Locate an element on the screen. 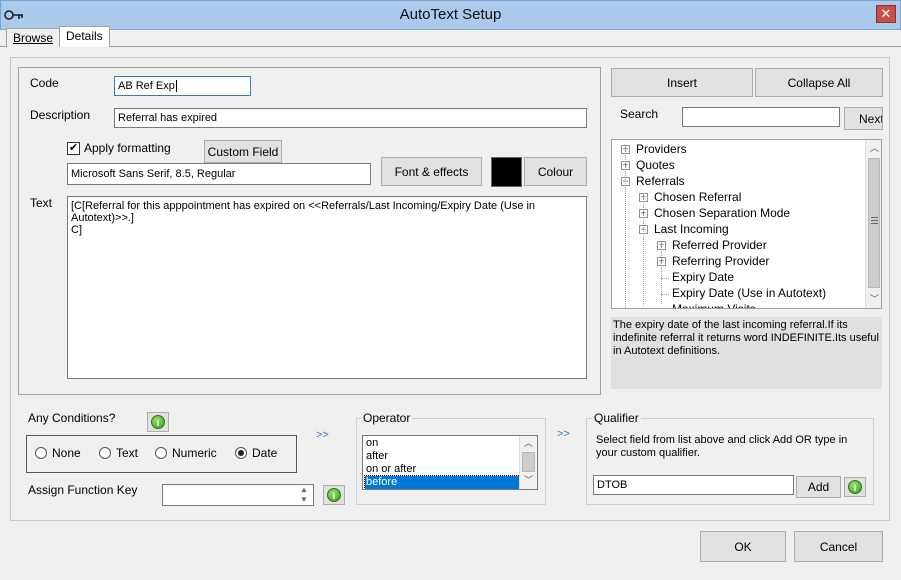  insert-button: Insert is located at coordinates (682, 82).